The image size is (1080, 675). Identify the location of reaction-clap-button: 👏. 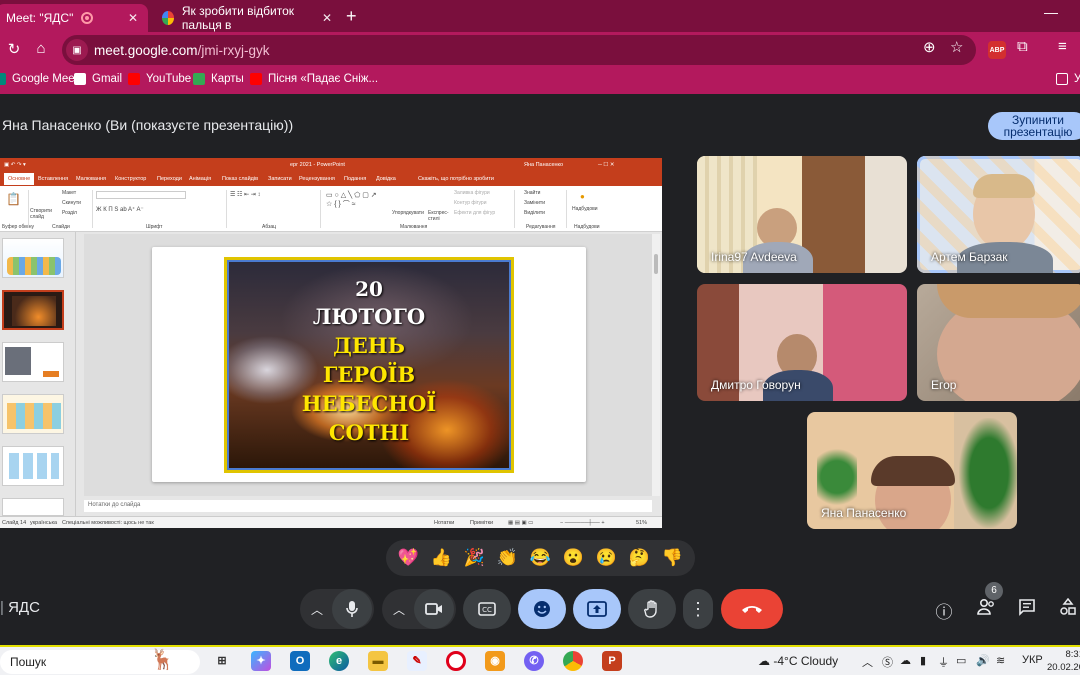
(508, 558).